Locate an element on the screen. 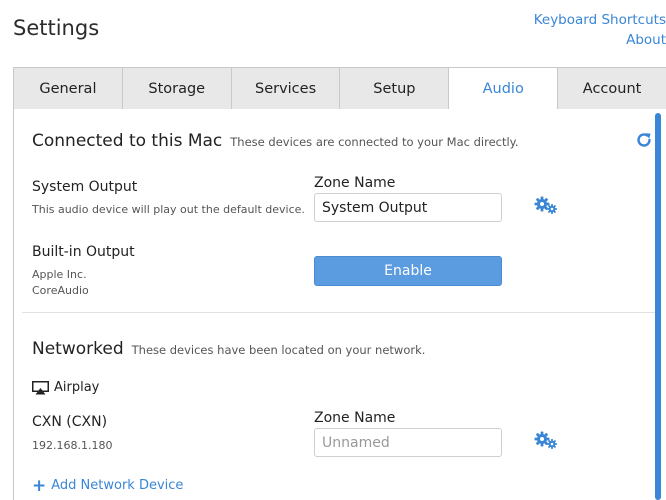 The width and height of the screenshot is (666, 500). airplay-icon is located at coordinates (40, 387).